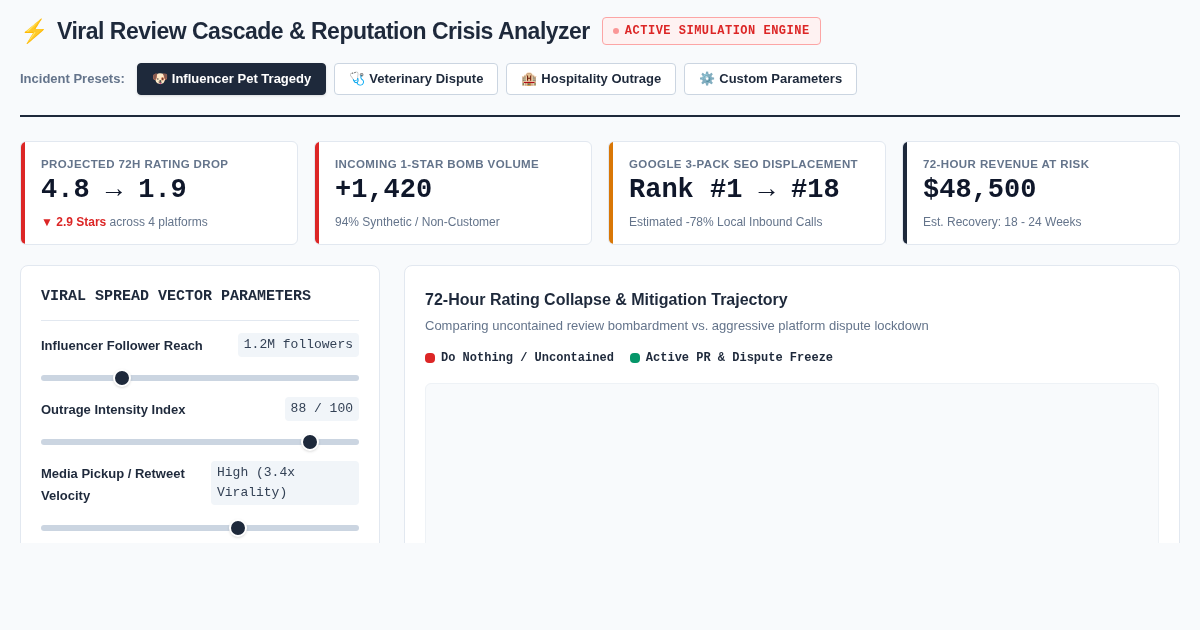 The width and height of the screenshot is (1200, 630). Describe the element at coordinates (231, 78) in the screenshot. I see `preset-button: 🐶 Influencer Pet Tragedy` at that location.